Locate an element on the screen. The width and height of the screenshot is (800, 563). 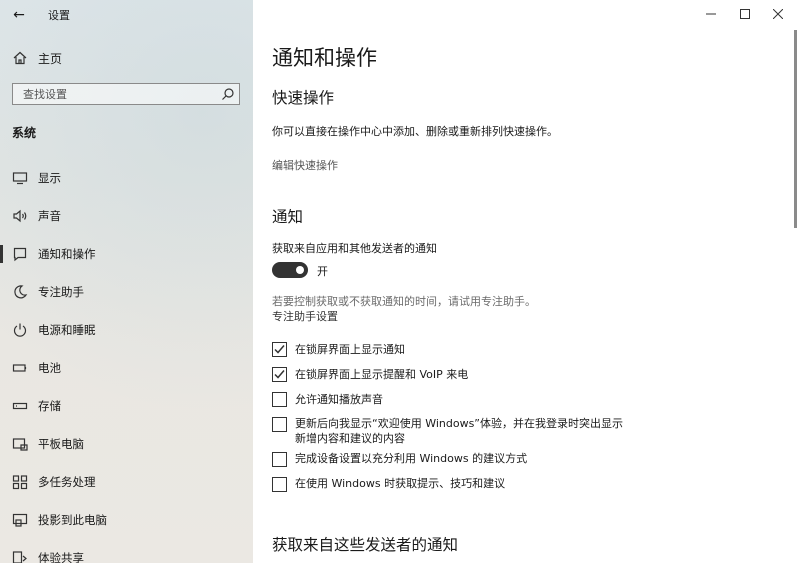
sidebar-item-focus-assist: 专注助手 is located at coordinates (126, 292).